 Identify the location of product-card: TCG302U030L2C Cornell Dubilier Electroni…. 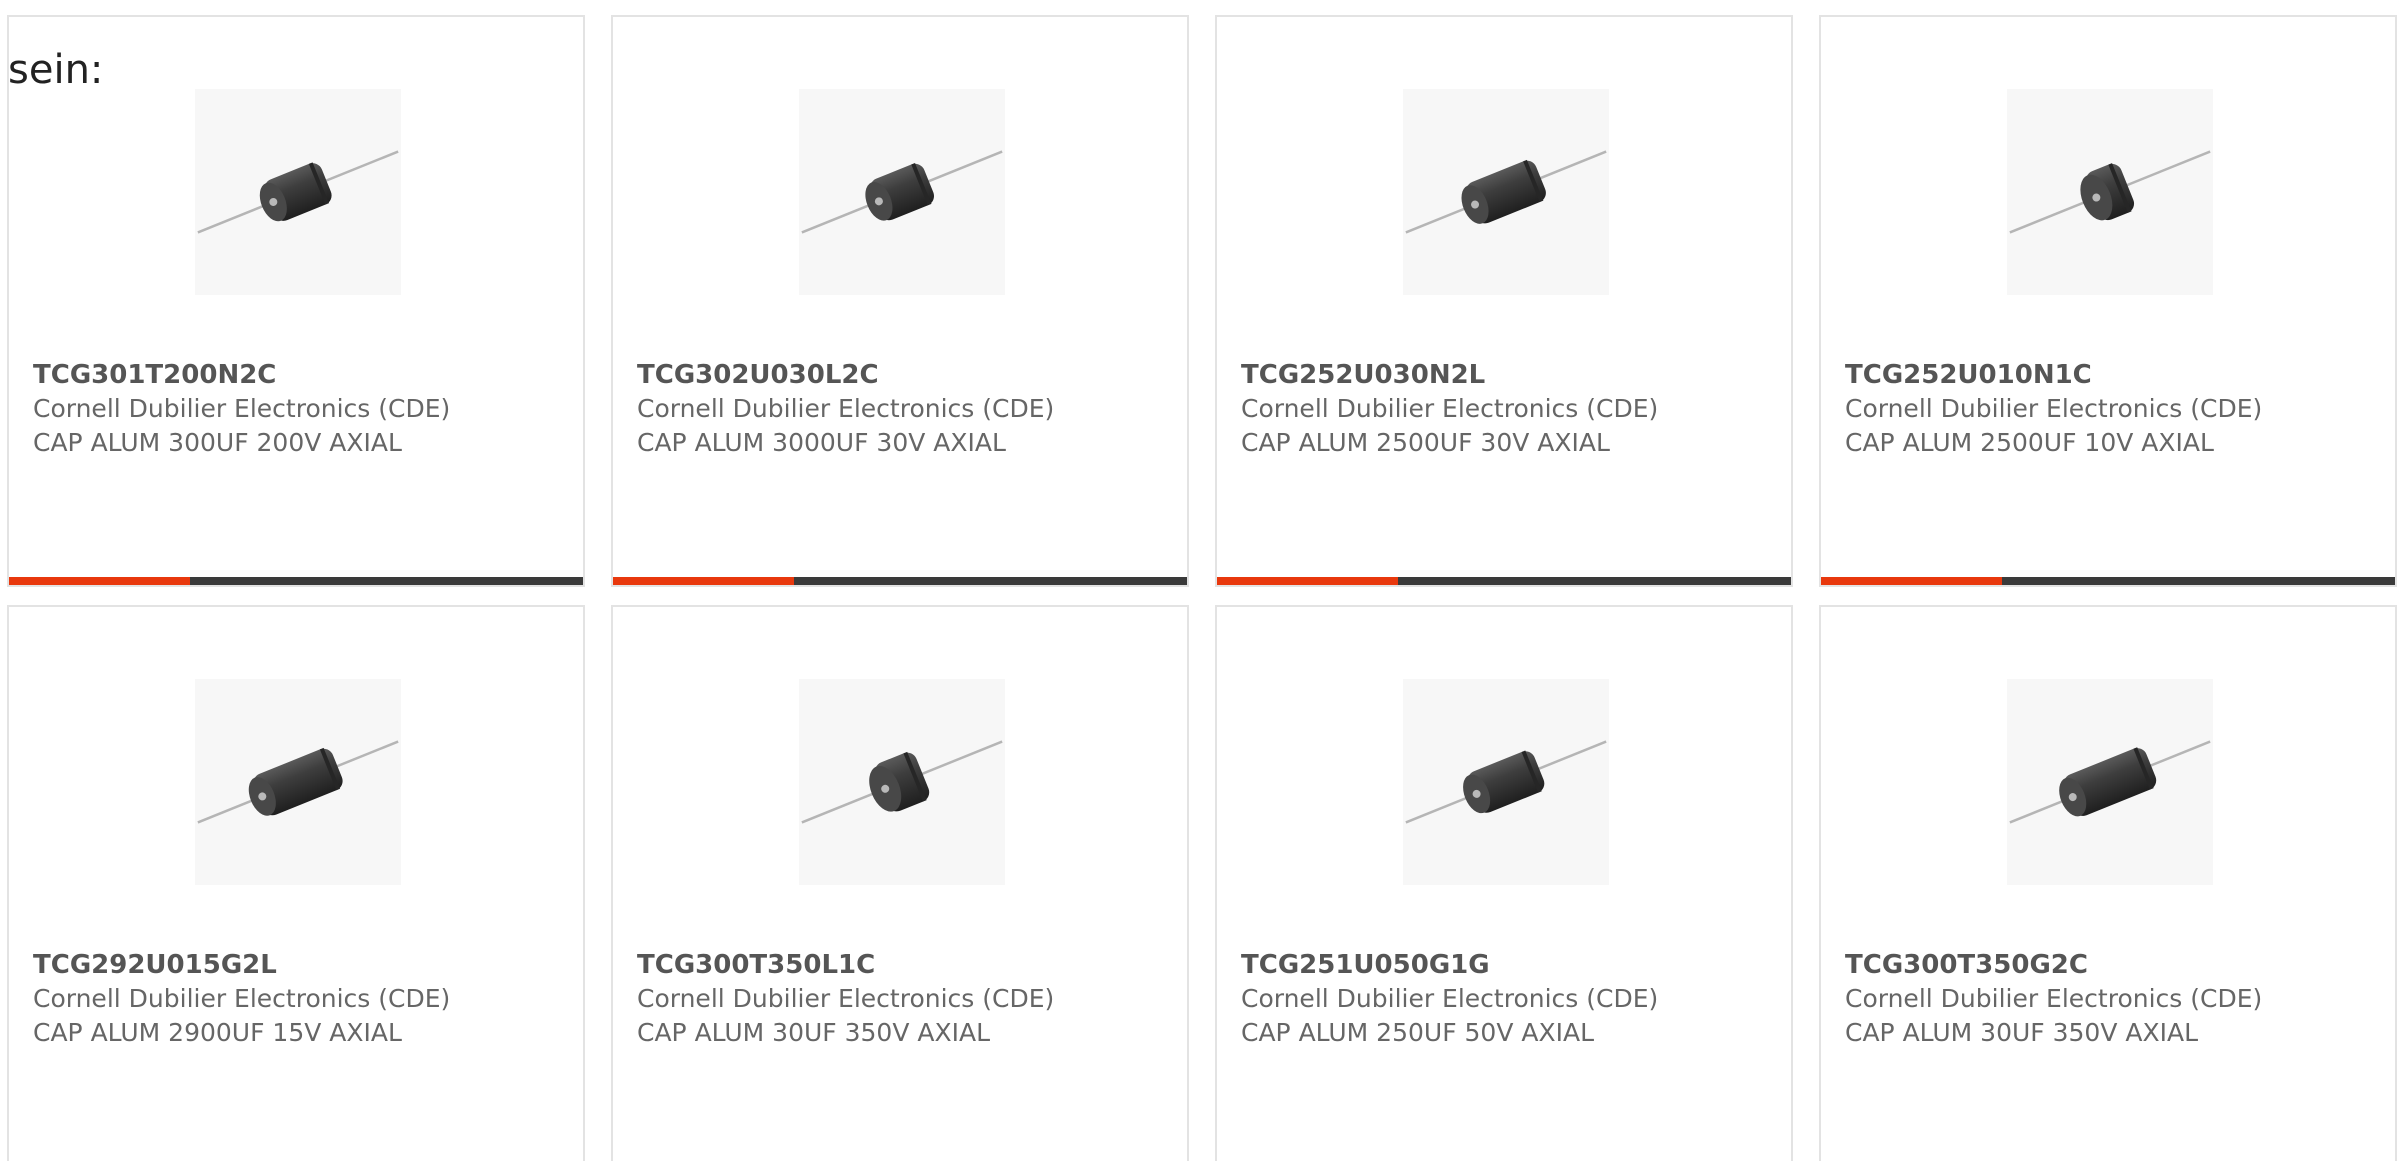
(900, 301).